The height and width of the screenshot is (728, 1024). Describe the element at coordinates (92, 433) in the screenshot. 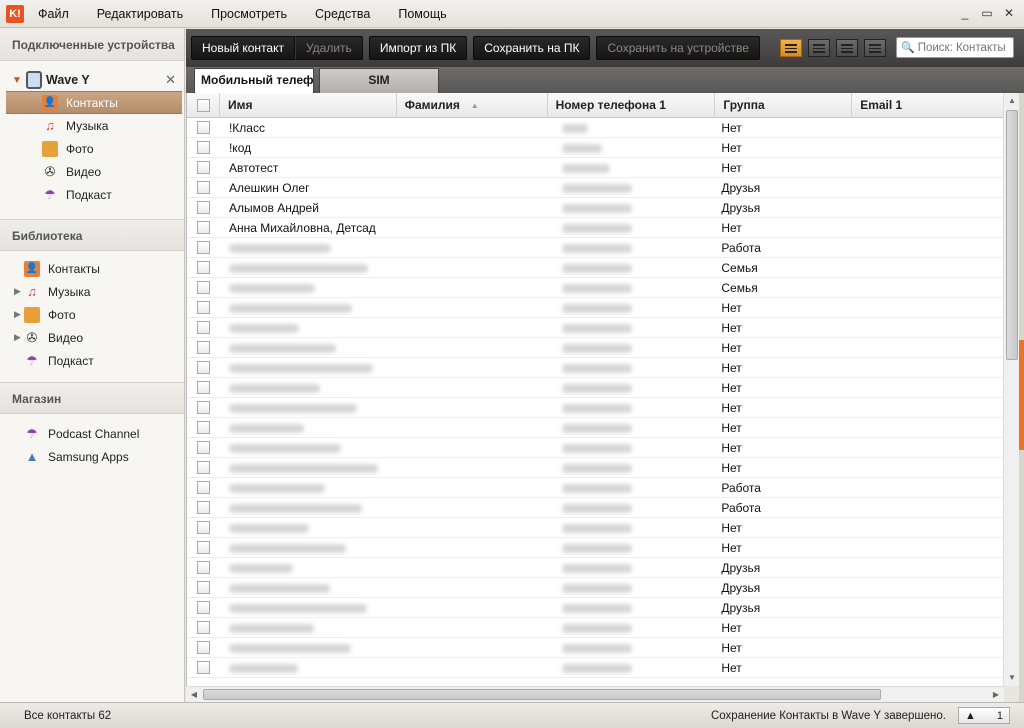

I see `store-item-podcast-channel: ☂ Podcast Channel` at that location.